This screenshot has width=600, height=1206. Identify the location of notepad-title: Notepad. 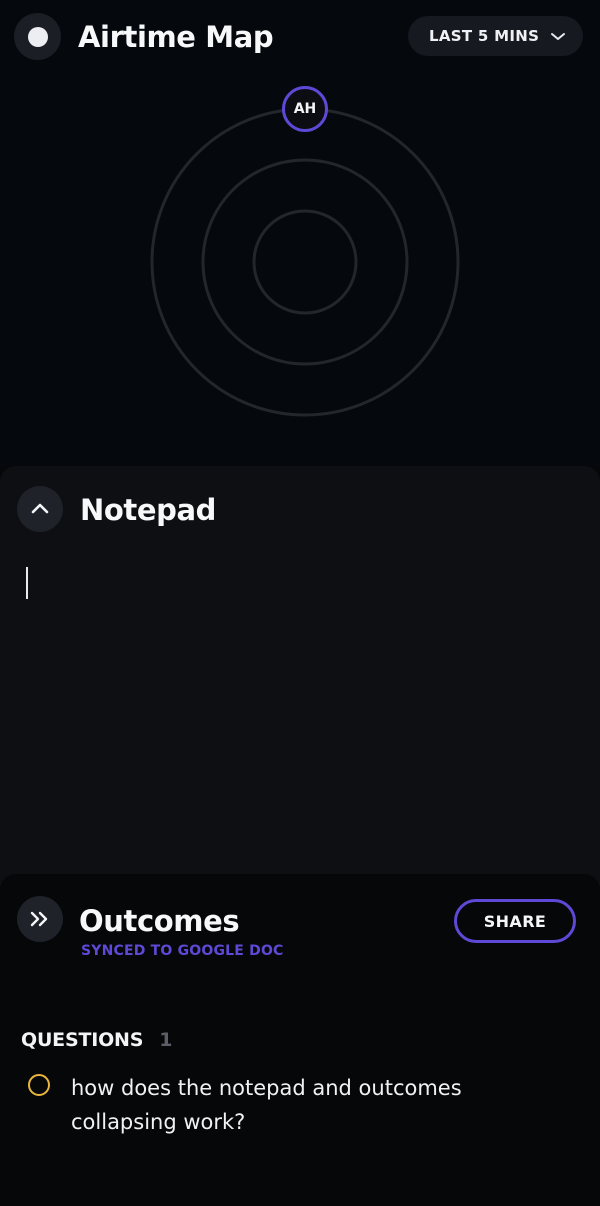
(148, 510).